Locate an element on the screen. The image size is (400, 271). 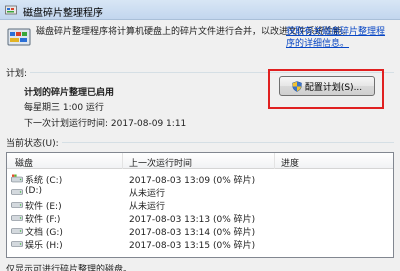
disk-name: (D:) is located at coordinates (33, 191).